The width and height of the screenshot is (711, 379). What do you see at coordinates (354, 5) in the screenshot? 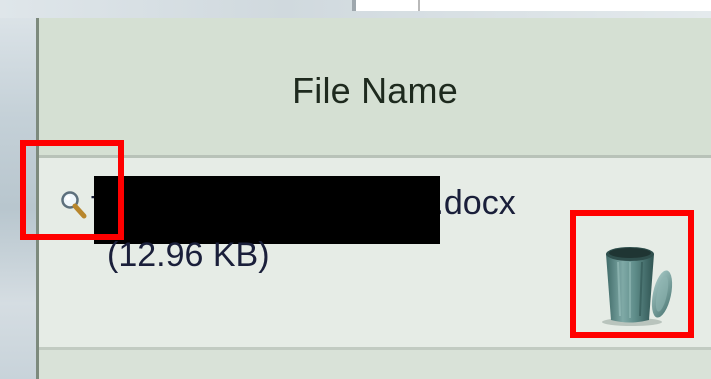
I see `top-panel-edge` at bounding box center [354, 5].